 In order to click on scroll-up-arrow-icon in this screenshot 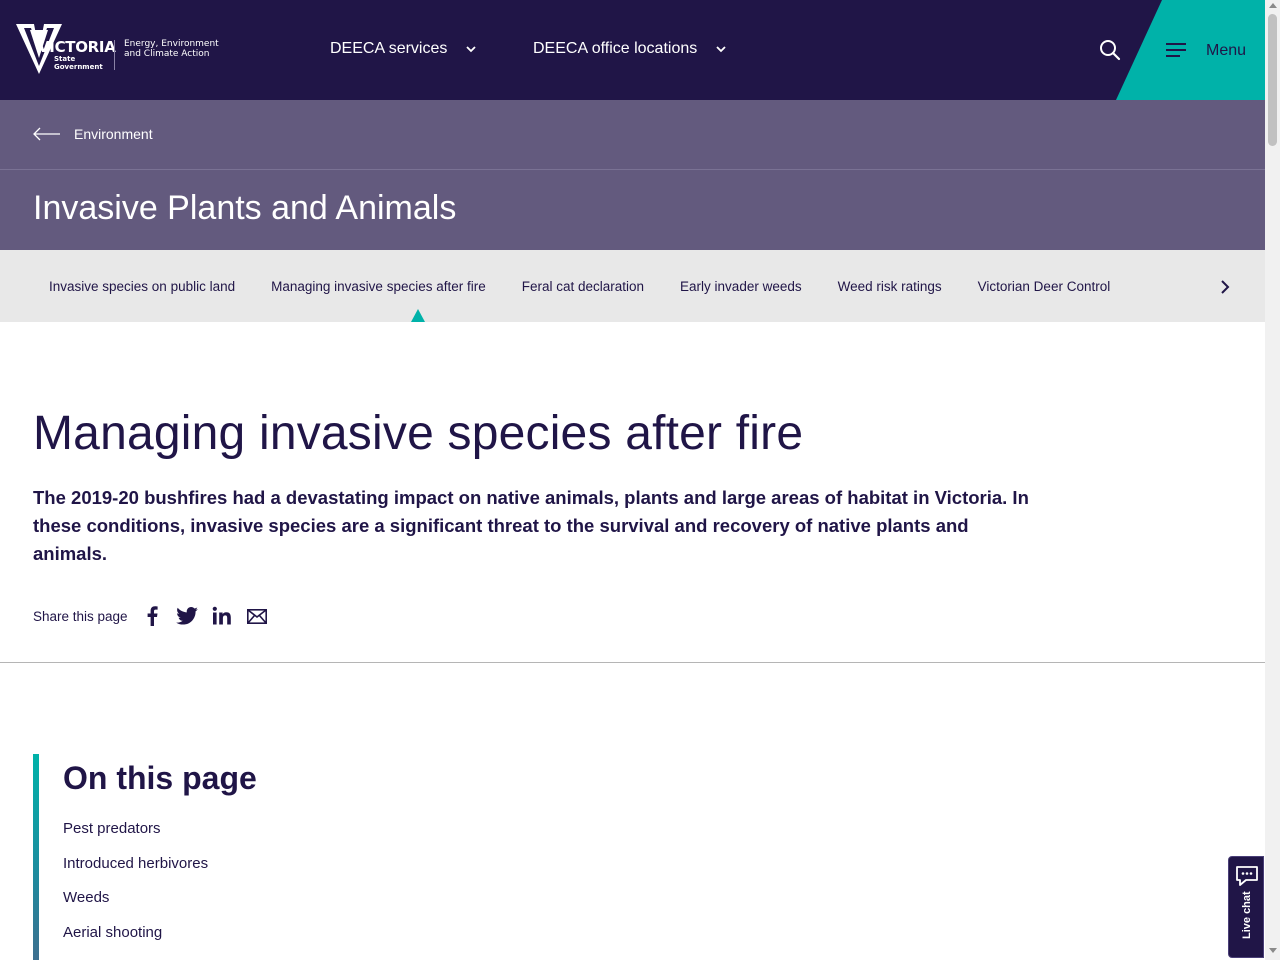, I will do `click(1273, 5)`.